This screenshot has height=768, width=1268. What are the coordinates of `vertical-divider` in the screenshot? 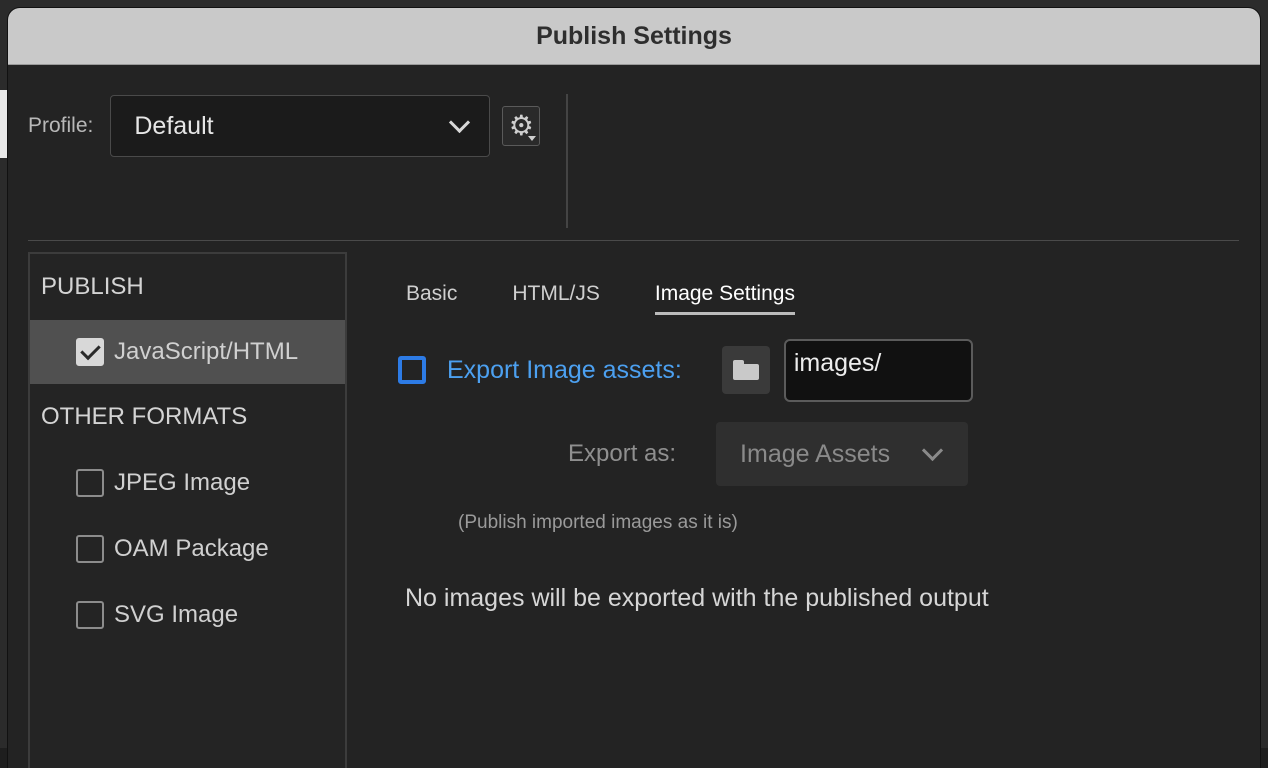 It's located at (567, 161).